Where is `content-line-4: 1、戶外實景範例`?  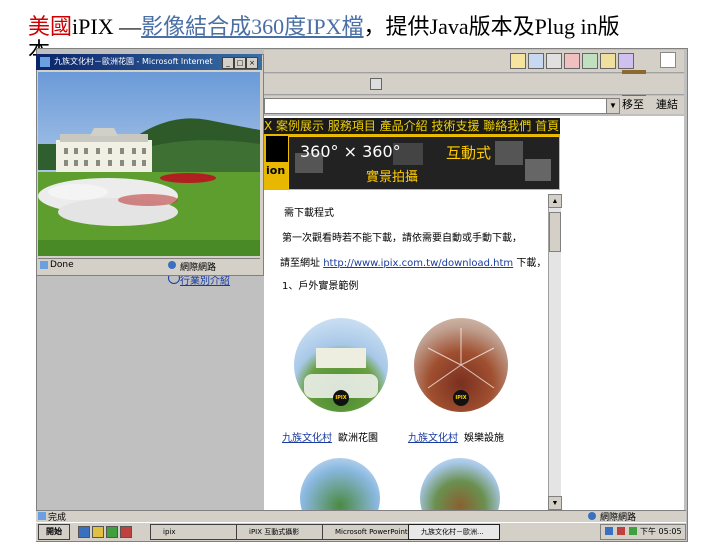
content-line-4: 1、戶外實景範例 is located at coordinates (320, 286).